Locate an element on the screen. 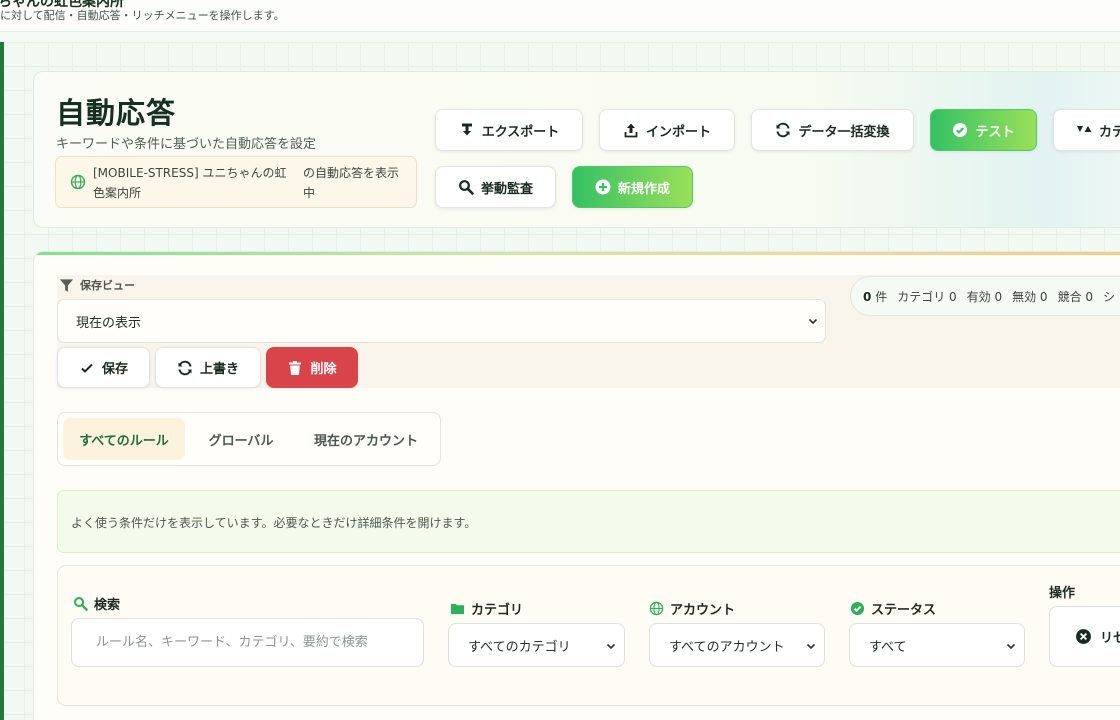 This screenshot has width=1120, height=720. shapes-icon is located at coordinates (1084, 129).